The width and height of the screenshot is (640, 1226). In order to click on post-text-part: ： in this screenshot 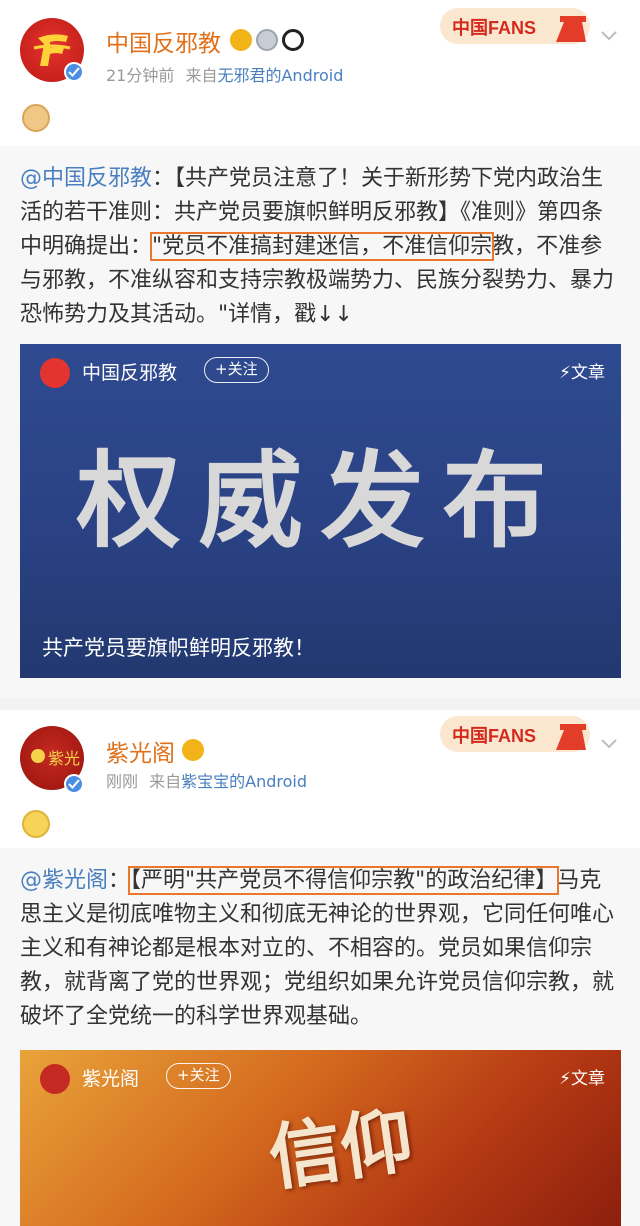, I will do `click(119, 880)`.